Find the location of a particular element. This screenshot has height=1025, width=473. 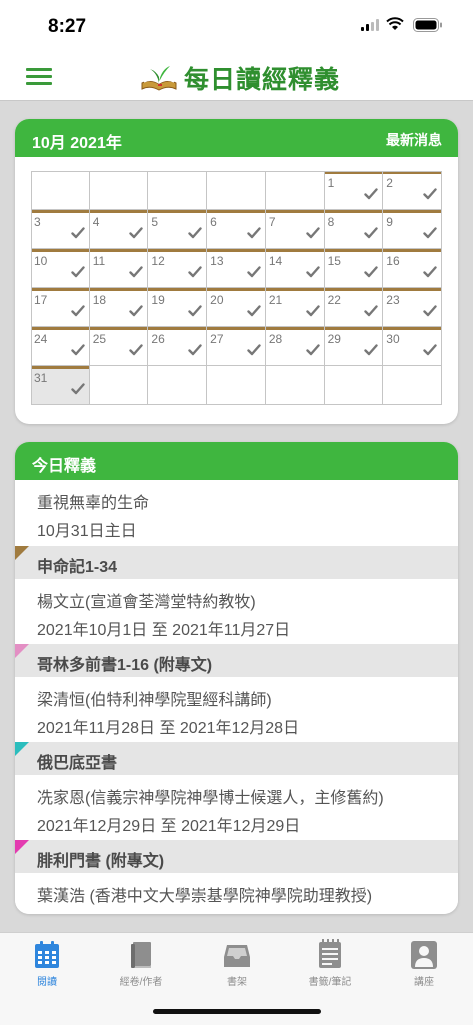

calendar-day-10: 10 is located at coordinates (60, 268).